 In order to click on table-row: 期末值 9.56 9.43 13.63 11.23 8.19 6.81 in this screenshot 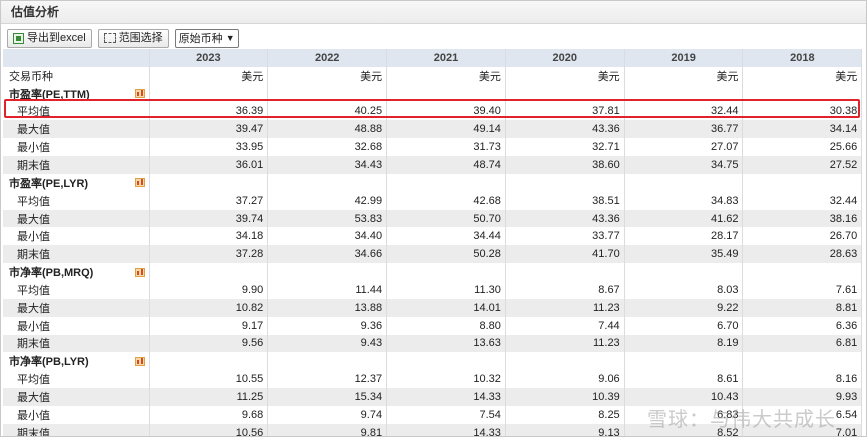, I will do `click(433, 343)`.